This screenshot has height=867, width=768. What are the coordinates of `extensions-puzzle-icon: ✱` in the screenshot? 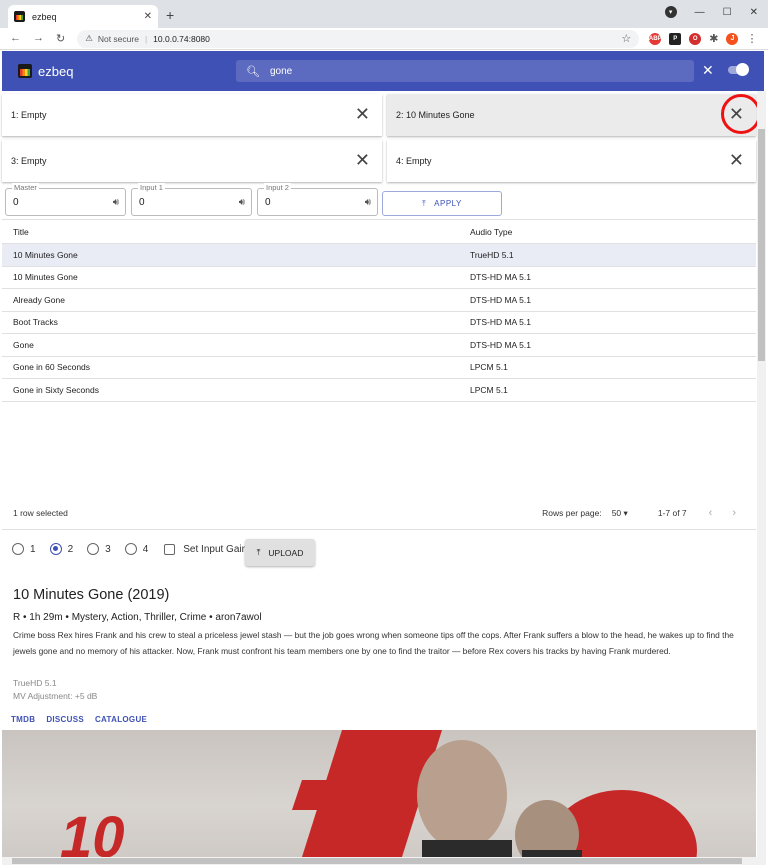 It's located at (713, 38).